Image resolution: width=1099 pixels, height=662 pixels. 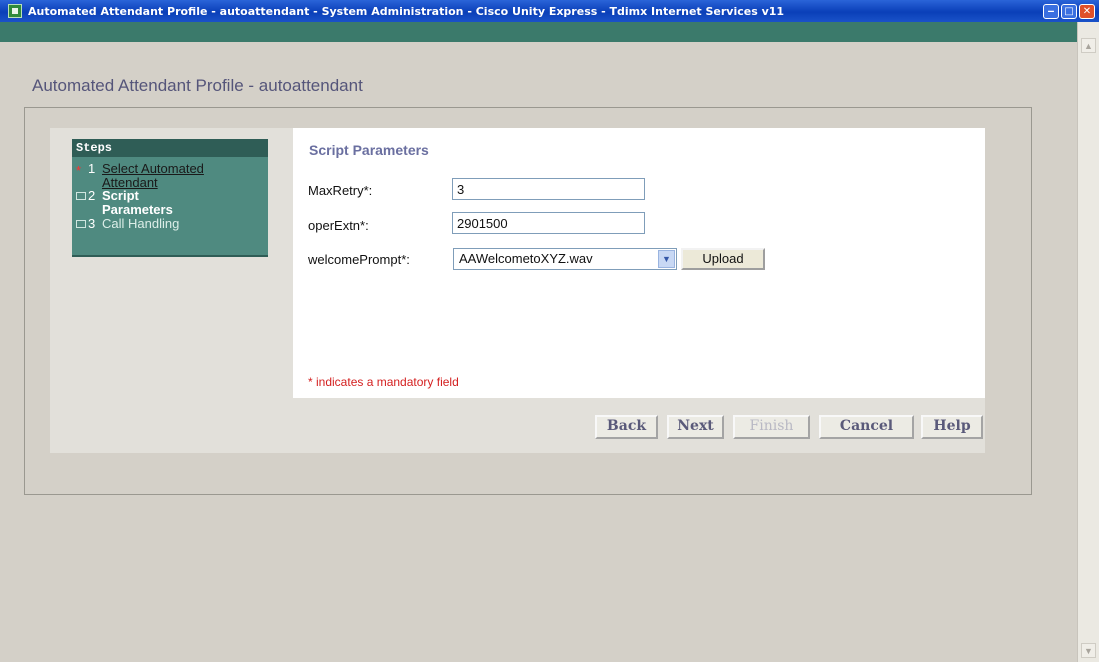 What do you see at coordinates (383, 382) in the screenshot?
I see `mandatory-note: * indicates a mandatory field` at bounding box center [383, 382].